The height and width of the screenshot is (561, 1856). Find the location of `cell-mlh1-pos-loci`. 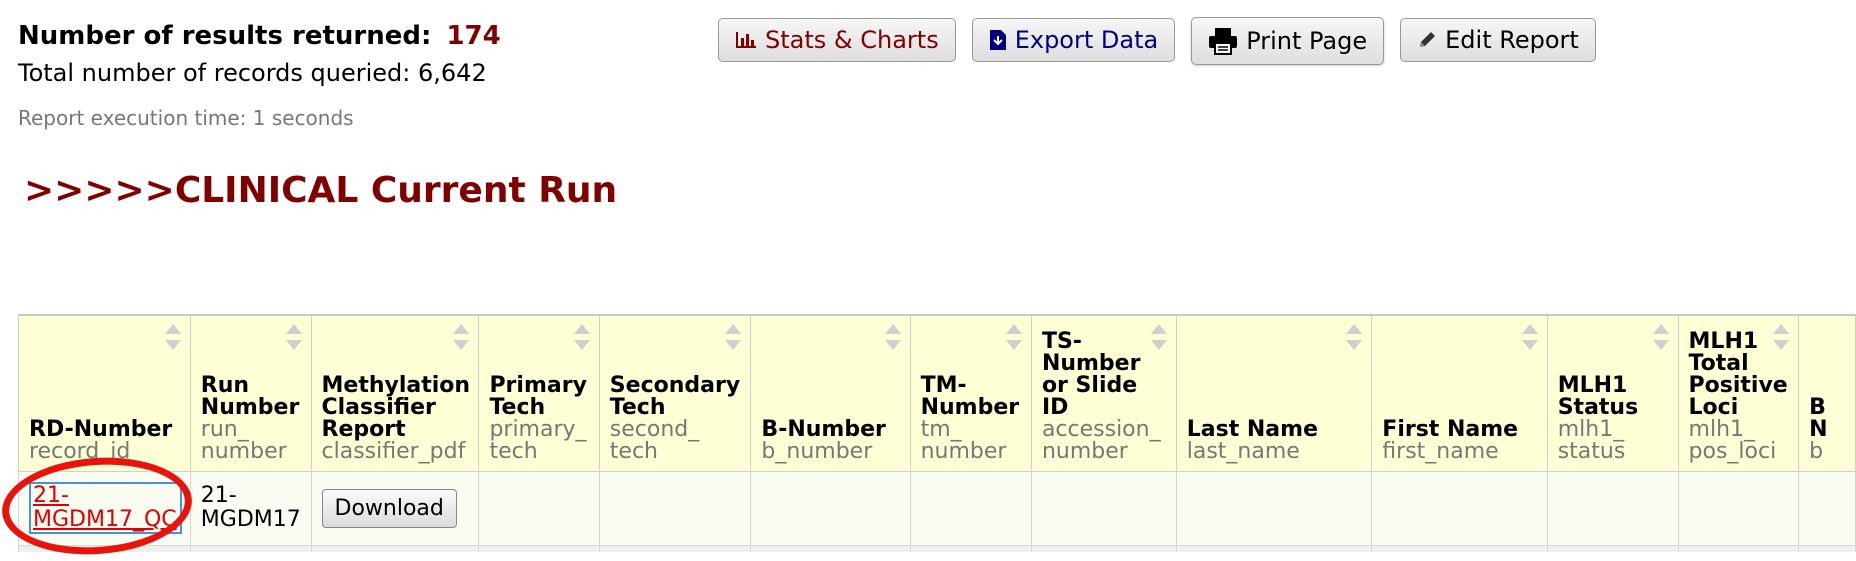

cell-mlh1-pos-loci is located at coordinates (1738, 508).